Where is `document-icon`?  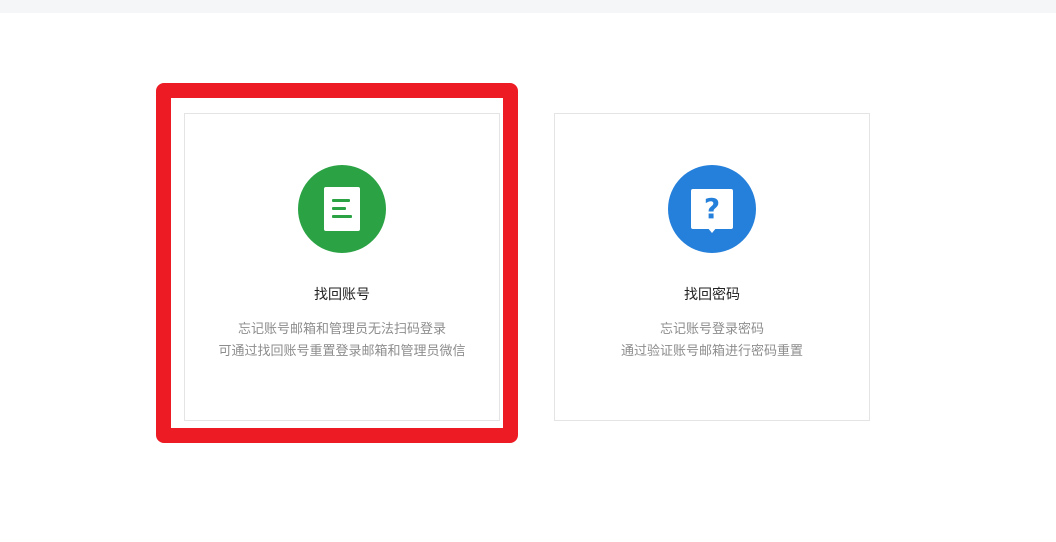 document-icon is located at coordinates (342, 209).